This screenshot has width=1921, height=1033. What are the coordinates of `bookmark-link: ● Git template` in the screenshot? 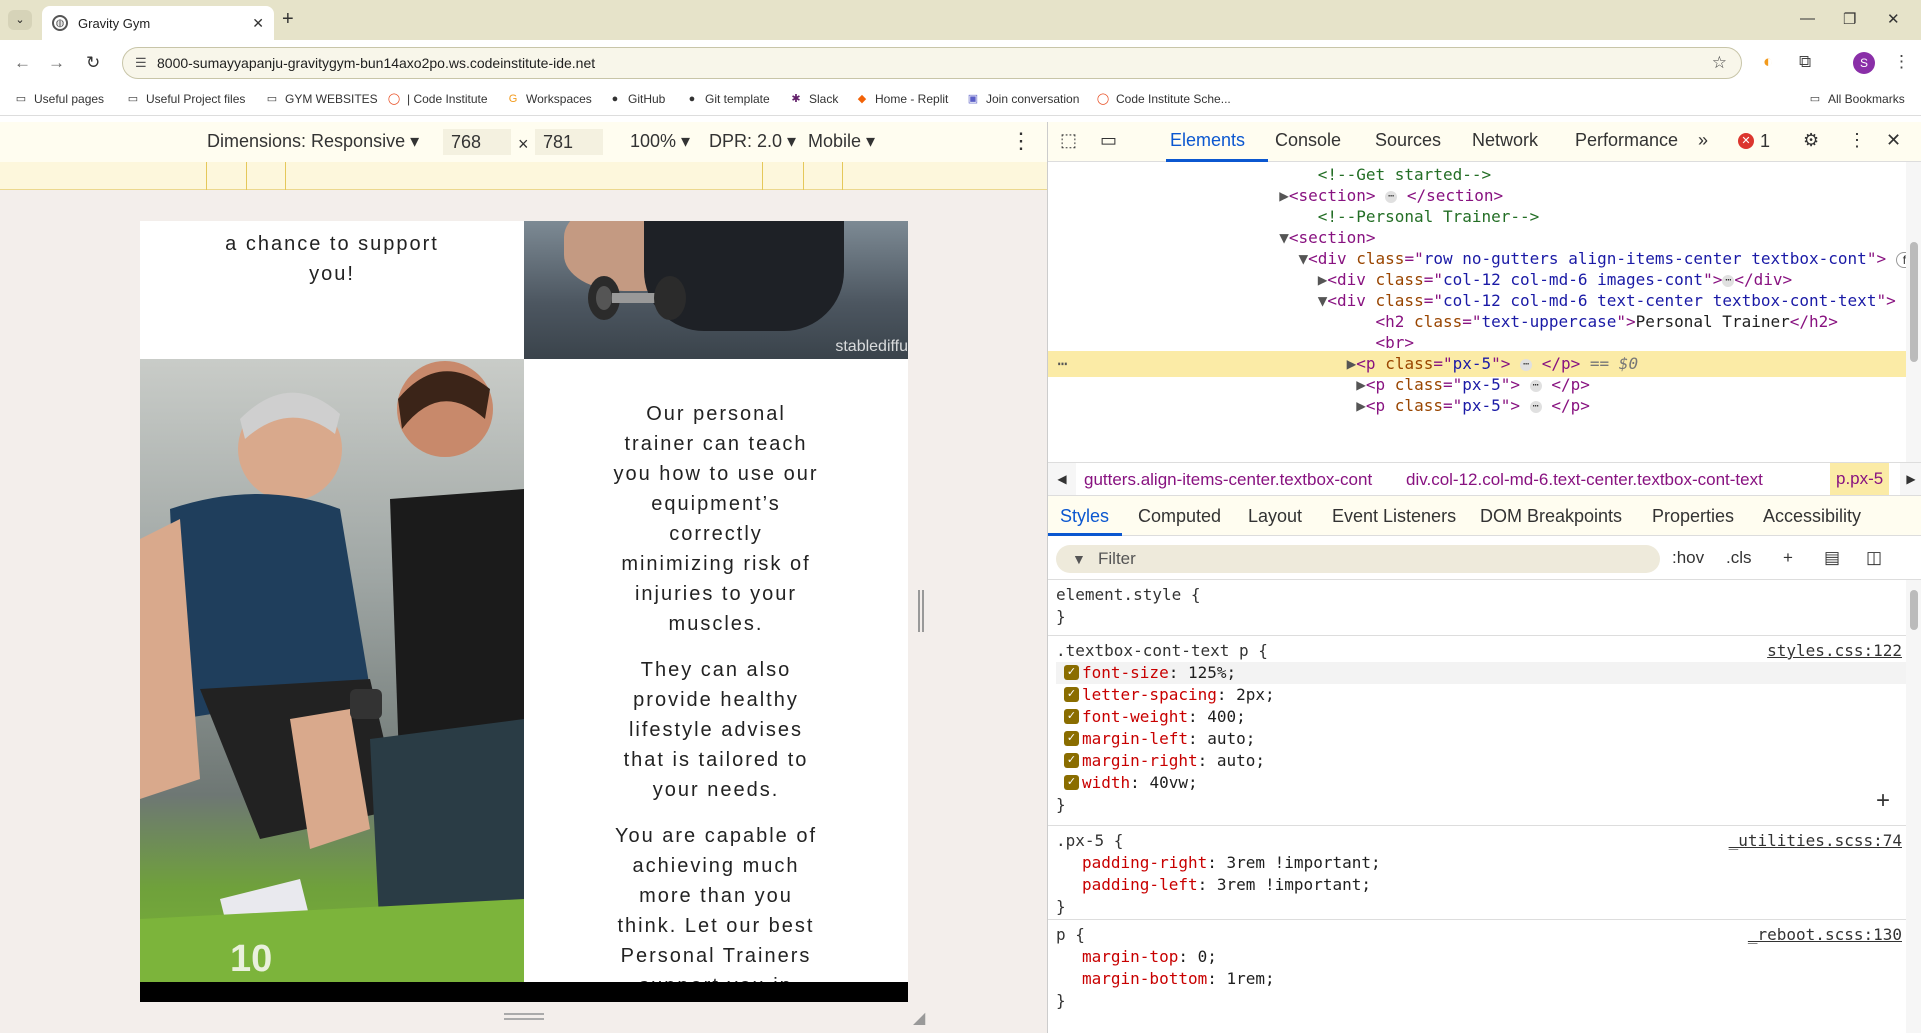 It's located at (727, 99).